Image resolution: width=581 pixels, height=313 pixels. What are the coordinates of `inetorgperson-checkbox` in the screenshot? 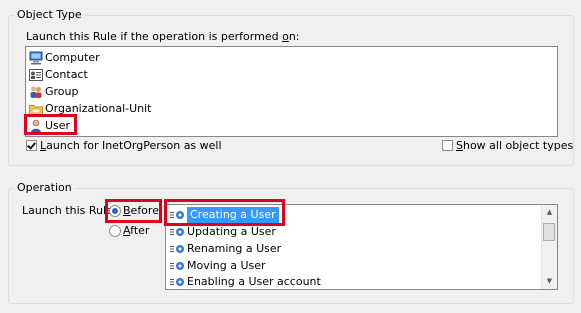 It's located at (31, 145).